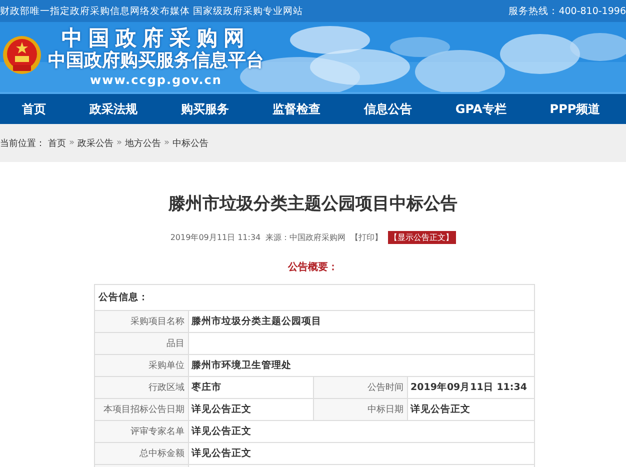  What do you see at coordinates (166, 388) in the screenshot?
I see `table-cell-text: 行政区域` at bounding box center [166, 388].